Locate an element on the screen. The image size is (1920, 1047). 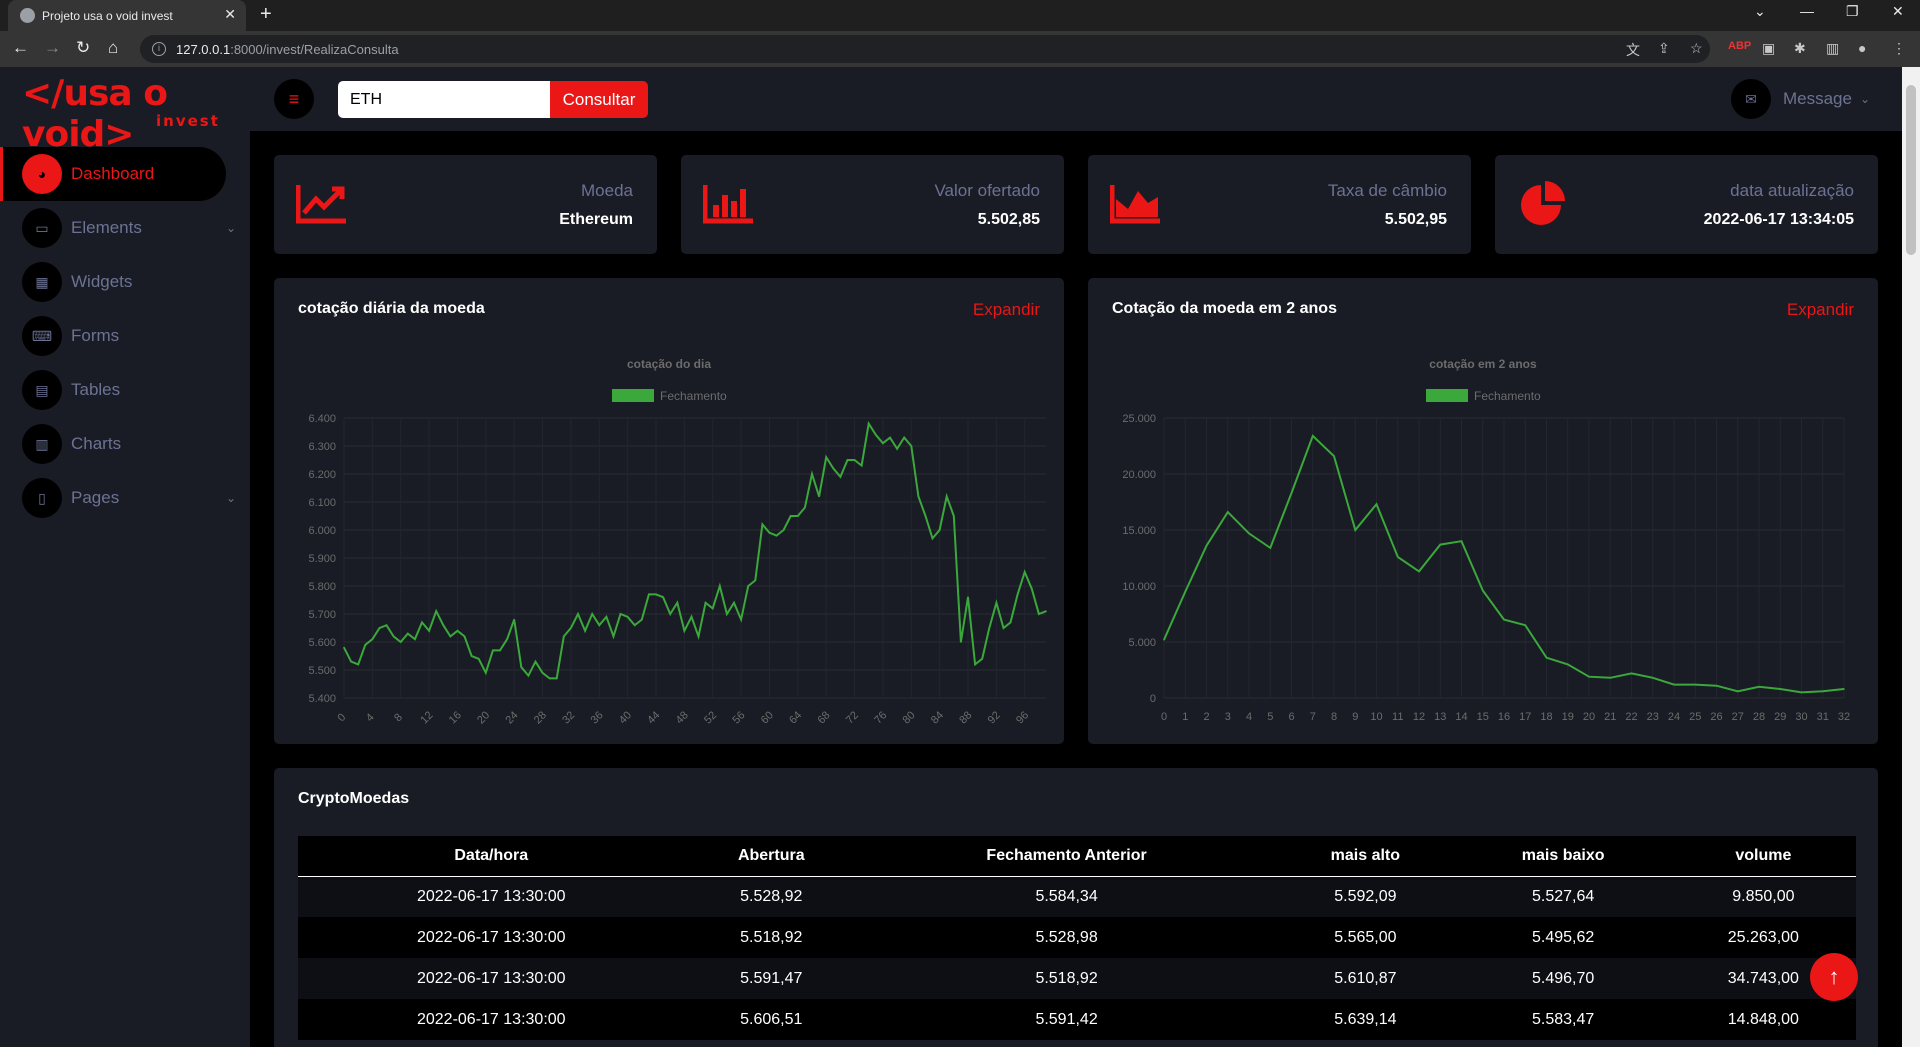
sidebar-item-pages: ▯ Pages ⌄ is located at coordinates (125, 498).